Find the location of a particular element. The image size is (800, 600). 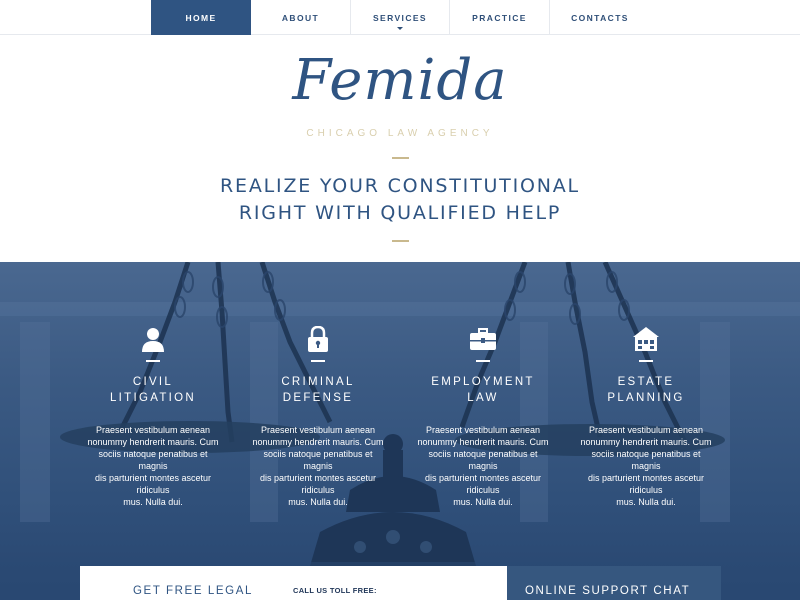

nav-contacts: CONTACTS is located at coordinates (600, 17).